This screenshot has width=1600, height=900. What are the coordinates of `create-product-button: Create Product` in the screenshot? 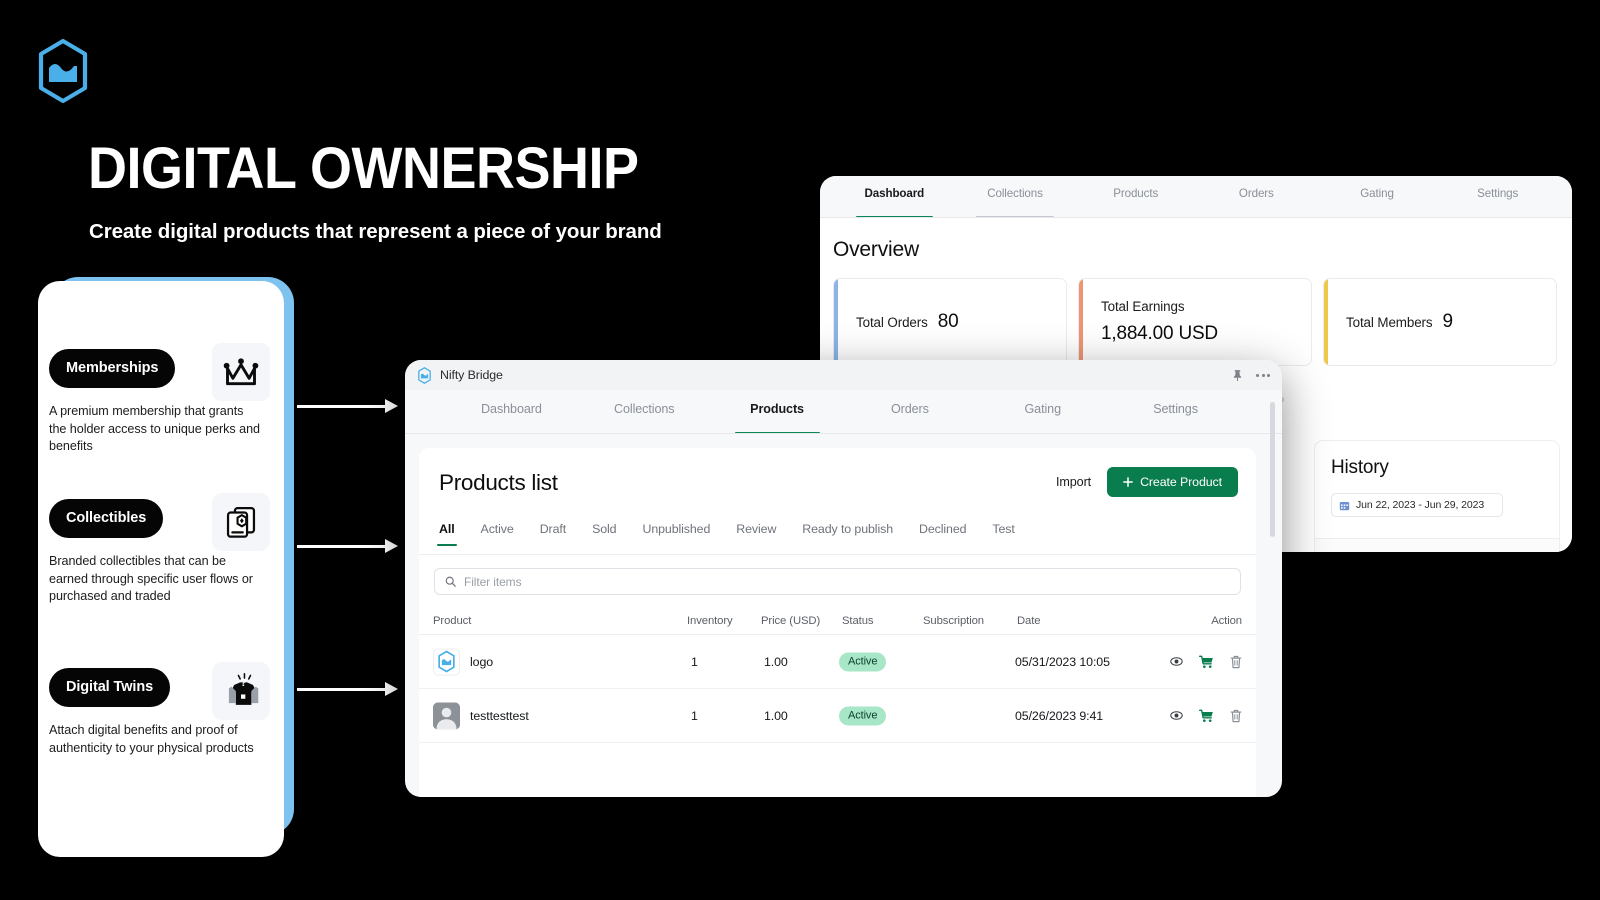 It's located at (1172, 482).